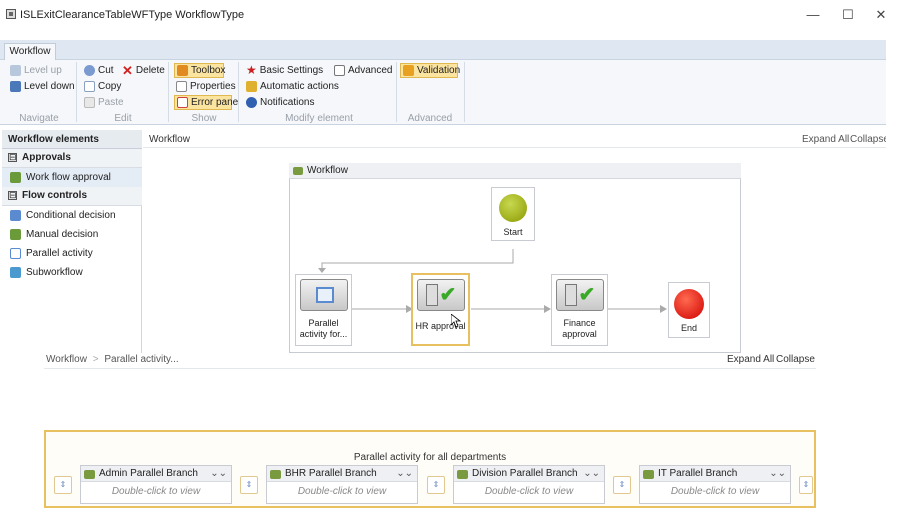  What do you see at coordinates (689, 310) in the screenshot?
I see `end-node: End` at bounding box center [689, 310].